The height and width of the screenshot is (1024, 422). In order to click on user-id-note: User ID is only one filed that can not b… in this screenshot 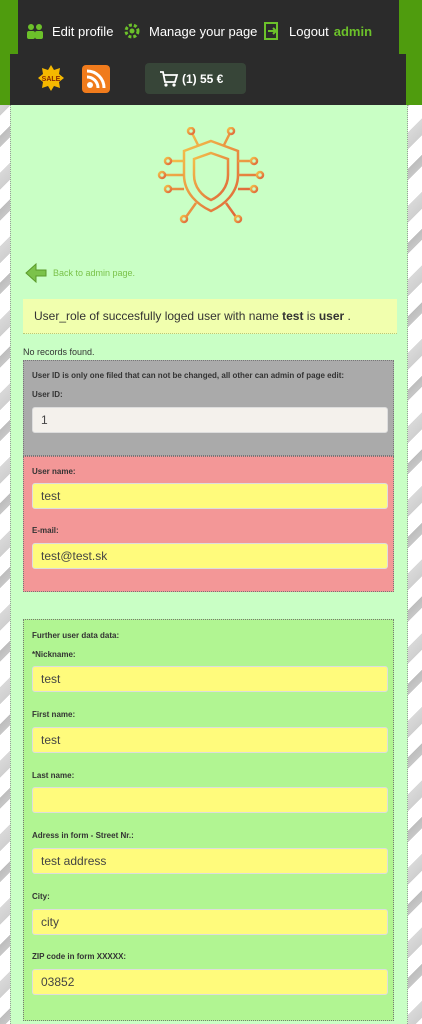, I will do `click(188, 375)`.